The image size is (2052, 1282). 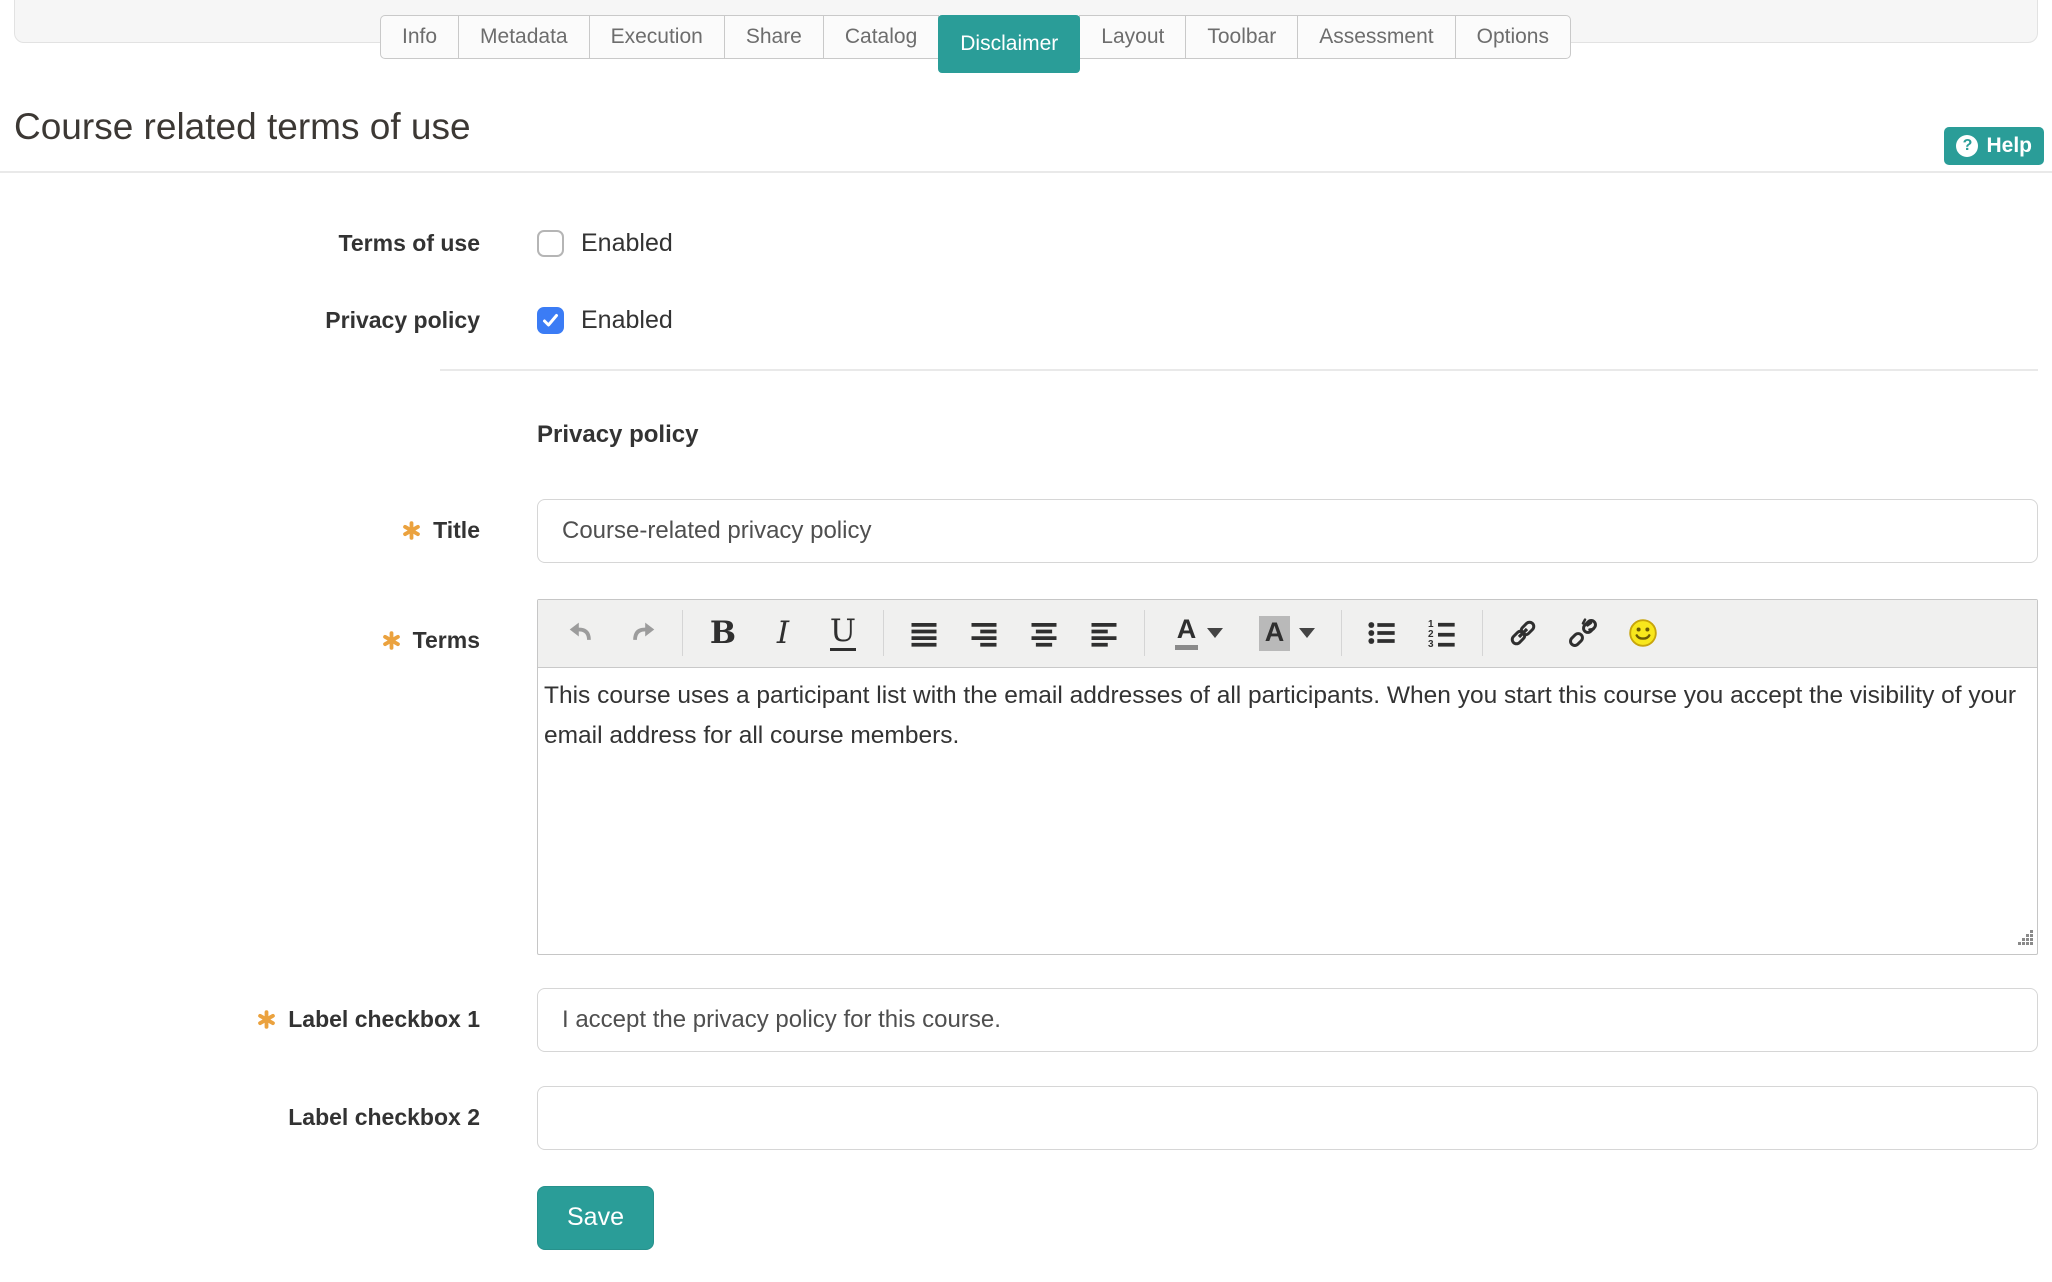 What do you see at coordinates (1287, 1019) in the screenshot?
I see `label-checkbox-1-input` at bounding box center [1287, 1019].